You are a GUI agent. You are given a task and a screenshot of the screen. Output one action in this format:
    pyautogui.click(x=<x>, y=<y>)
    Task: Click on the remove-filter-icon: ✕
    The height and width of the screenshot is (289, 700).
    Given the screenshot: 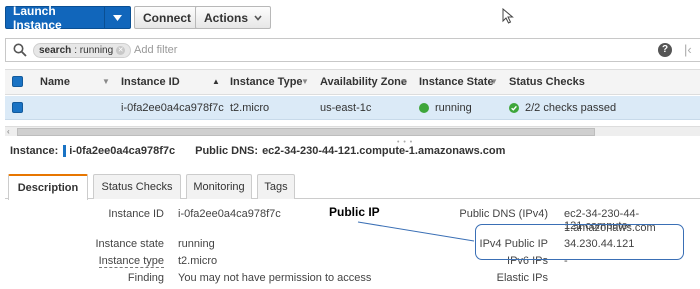 What is the action you would take?
    pyautogui.click(x=121, y=50)
    